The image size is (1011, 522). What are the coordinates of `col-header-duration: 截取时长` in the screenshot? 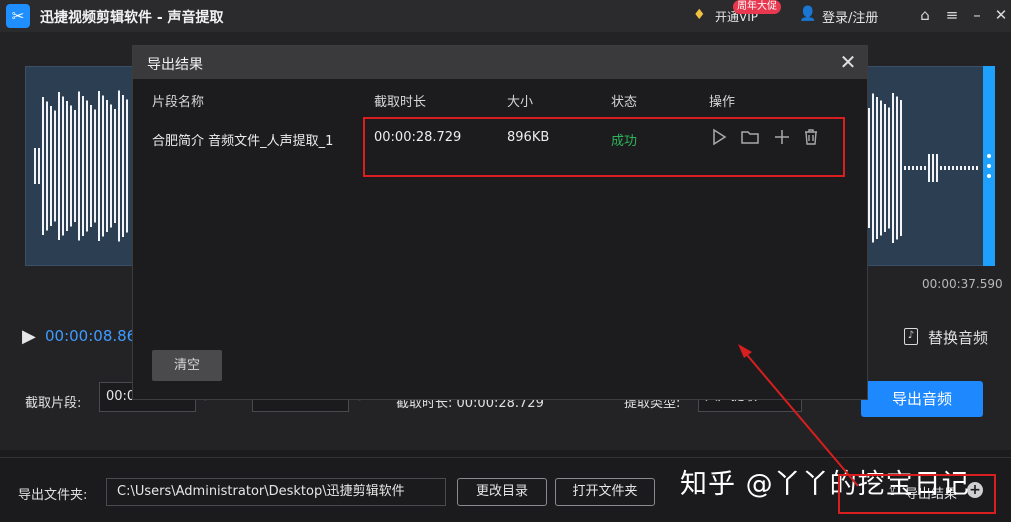 It's located at (400, 102).